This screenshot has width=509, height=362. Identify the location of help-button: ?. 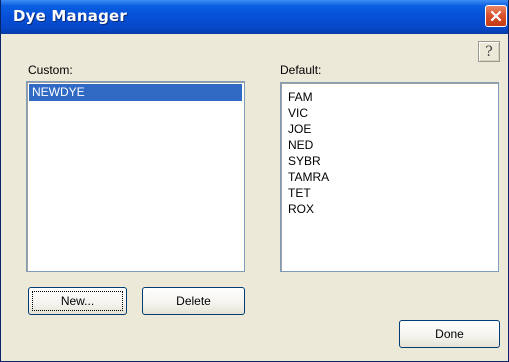
(489, 51).